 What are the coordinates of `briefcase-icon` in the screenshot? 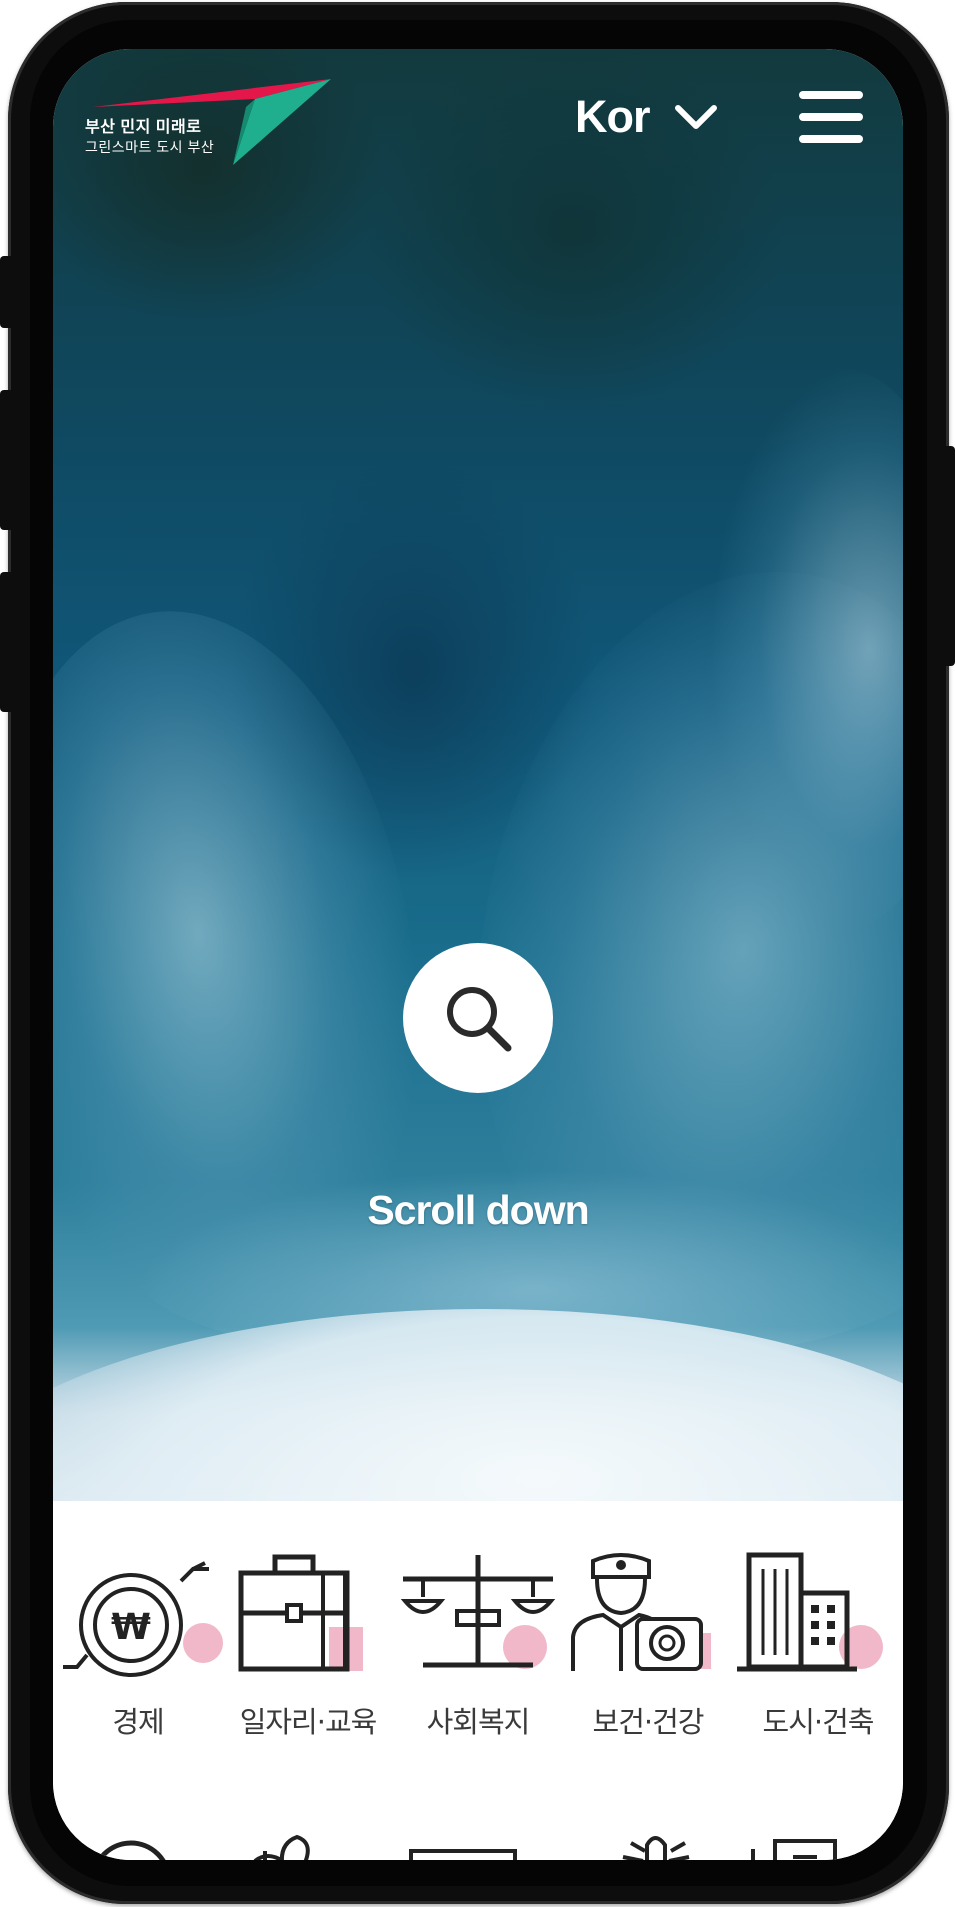 It's located at (300, 1613).